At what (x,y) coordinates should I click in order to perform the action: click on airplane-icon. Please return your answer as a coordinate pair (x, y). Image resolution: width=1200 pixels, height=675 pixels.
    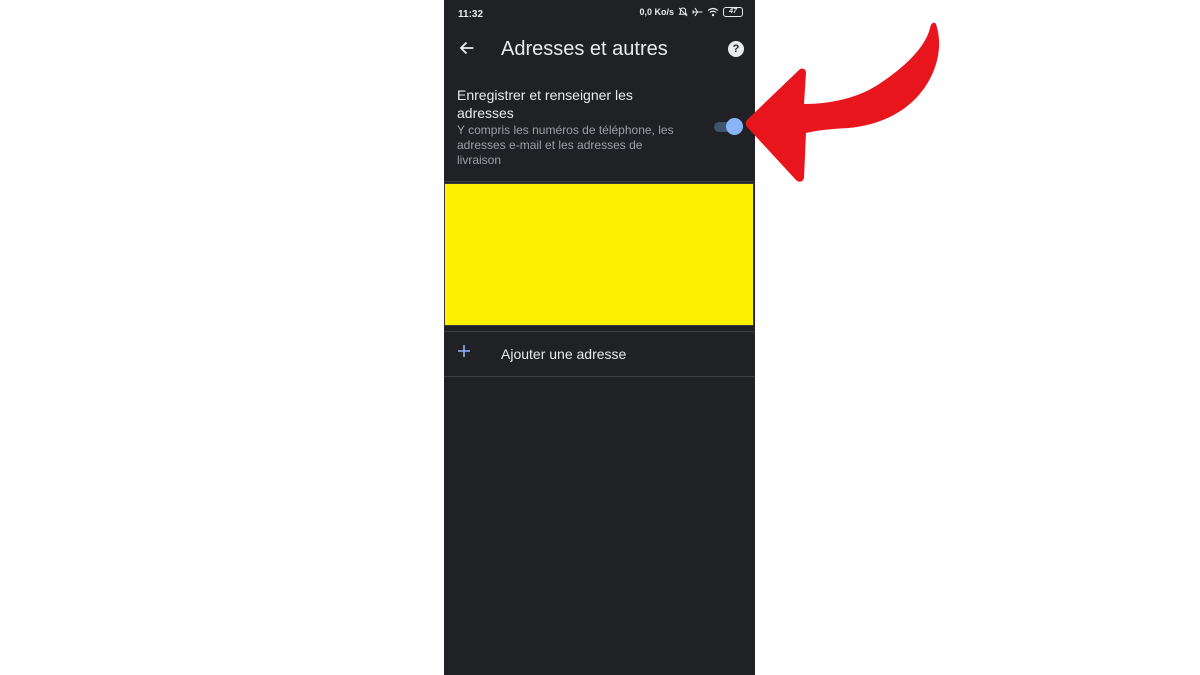
    Looking at the image, I should click on (697, 12).